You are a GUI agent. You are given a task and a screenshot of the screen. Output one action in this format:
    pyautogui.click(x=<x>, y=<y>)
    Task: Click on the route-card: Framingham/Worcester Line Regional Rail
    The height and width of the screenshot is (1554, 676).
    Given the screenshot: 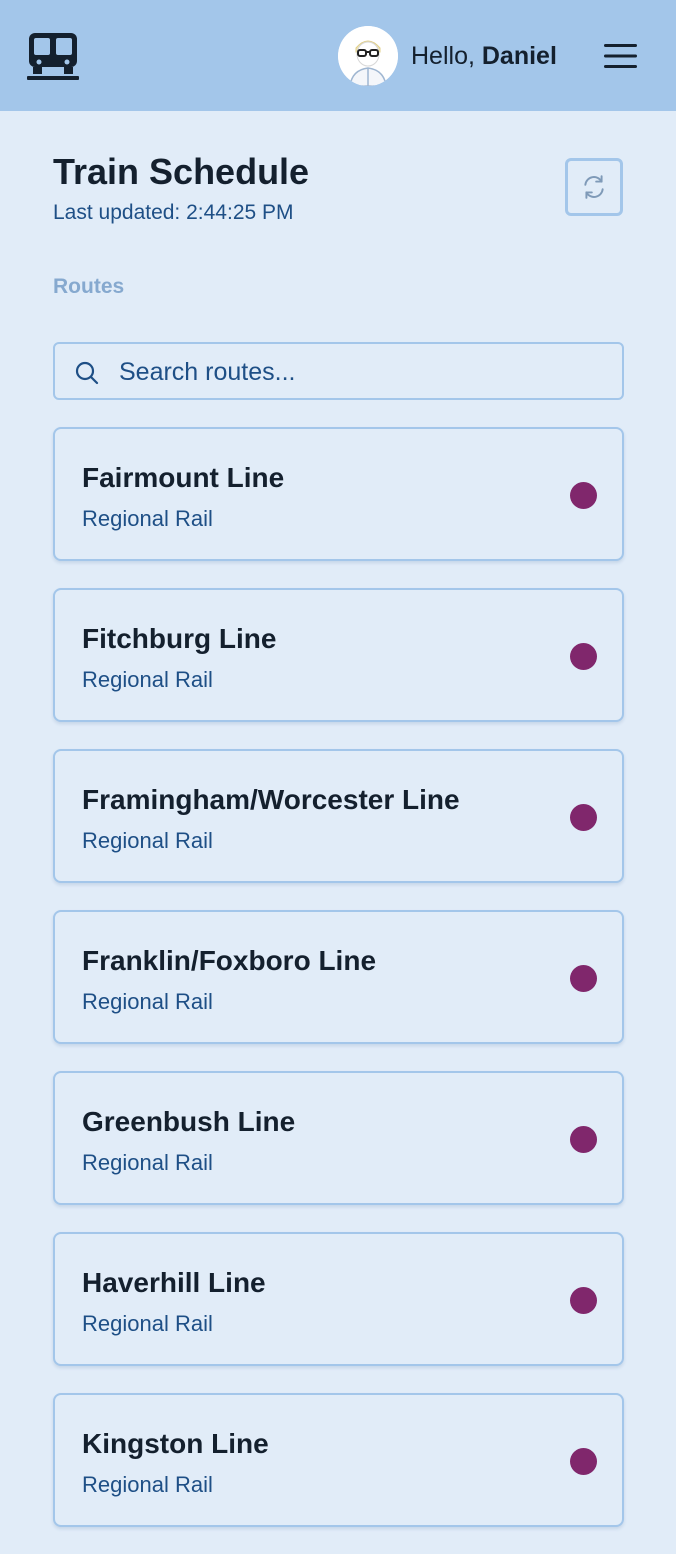 What is the action you would take?
    pyautogui.click(x=338, y=816)
    